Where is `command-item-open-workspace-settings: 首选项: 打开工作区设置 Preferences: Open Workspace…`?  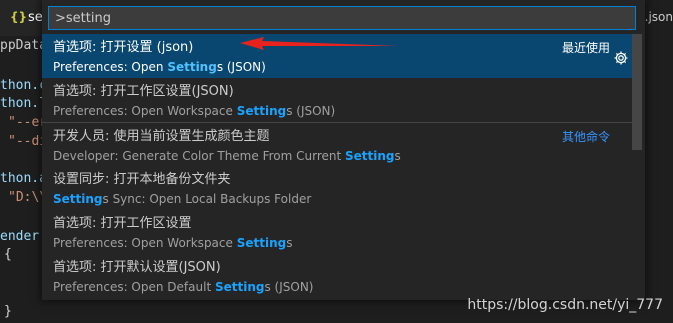
command-item-open-workspace-settings: 首选项: 打开工作区设置 Preferences: Open Workspace… is located at coordinates (337, 232).